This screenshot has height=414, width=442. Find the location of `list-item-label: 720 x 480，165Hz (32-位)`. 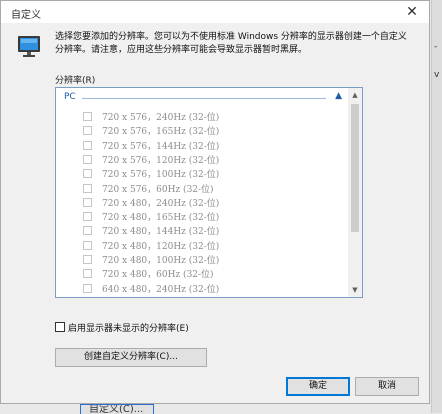

list-item-label: 720 x 480，165Hz (32-位) is located at coordinates (161, 218).